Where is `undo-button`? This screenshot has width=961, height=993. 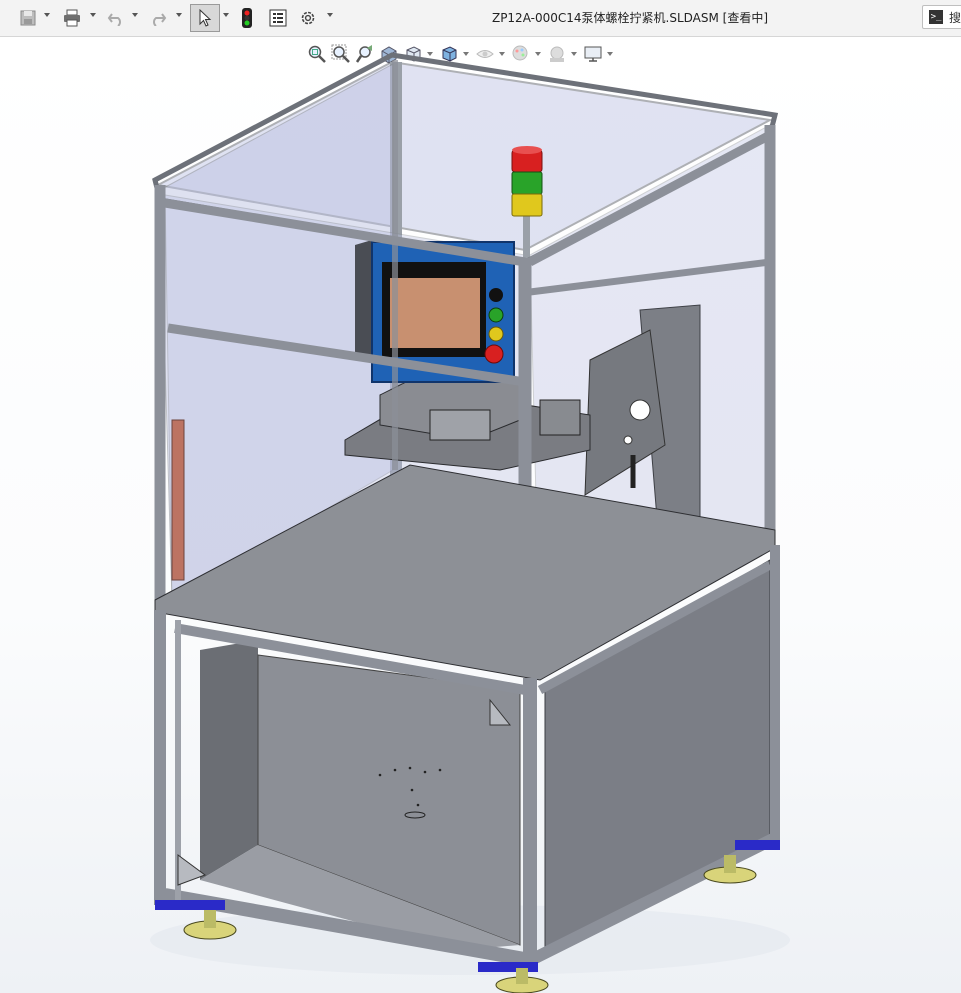
undo-button is located at coordinates (116, 18).